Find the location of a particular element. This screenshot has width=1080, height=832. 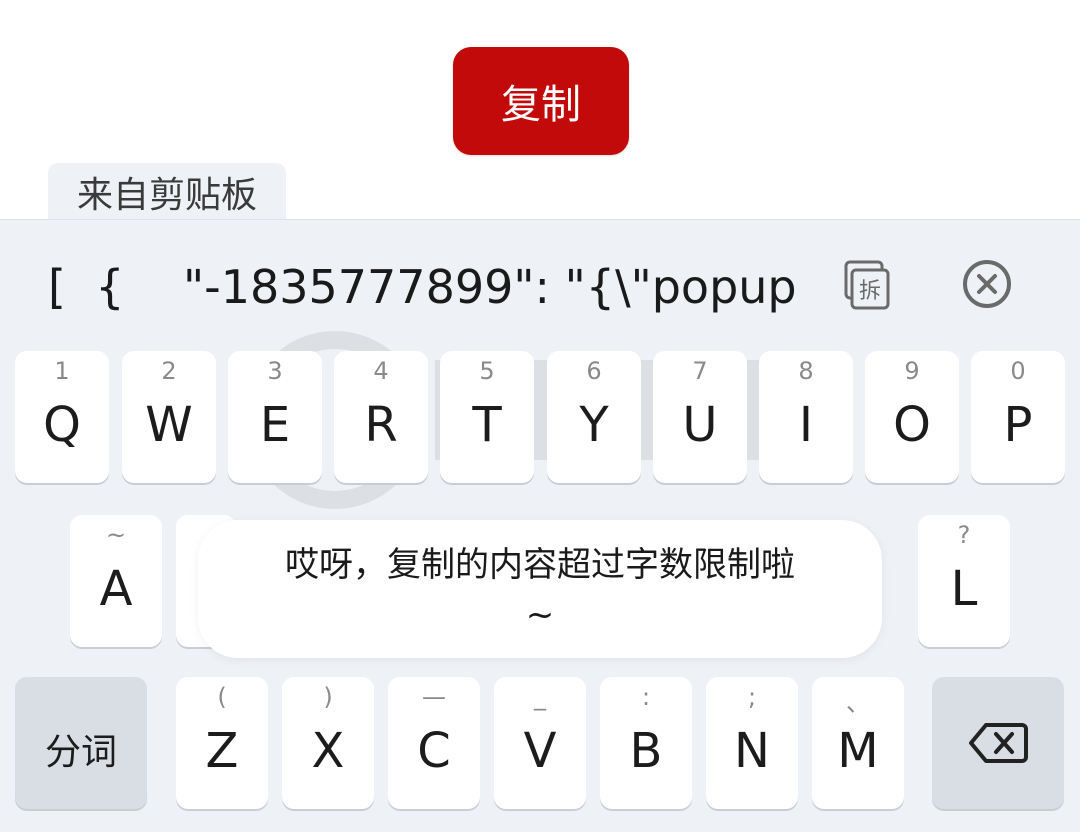

svg-text: 拆 is located at coordinates (870, 291).